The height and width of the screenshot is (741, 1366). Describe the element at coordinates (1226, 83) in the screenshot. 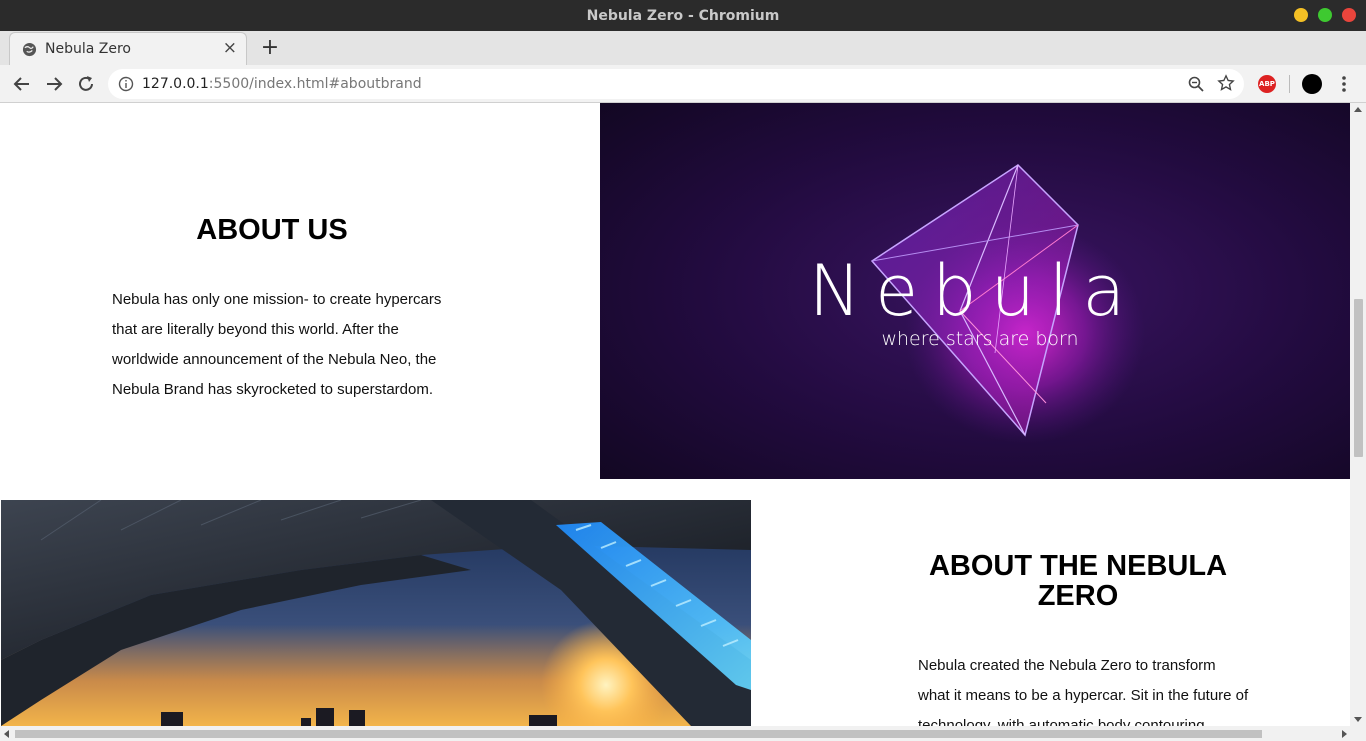

I see `bookmark-star-icon` at that location.